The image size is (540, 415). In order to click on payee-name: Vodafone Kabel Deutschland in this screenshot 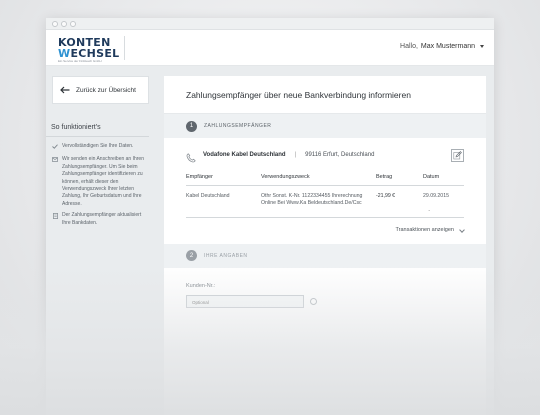, I will do `click(244, 155)`.